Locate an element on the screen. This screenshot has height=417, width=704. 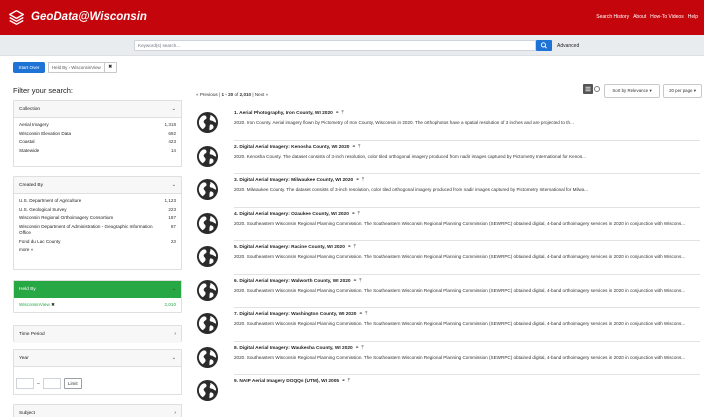
facet-header-subject: Subject › is located at coordinates (97, 411).